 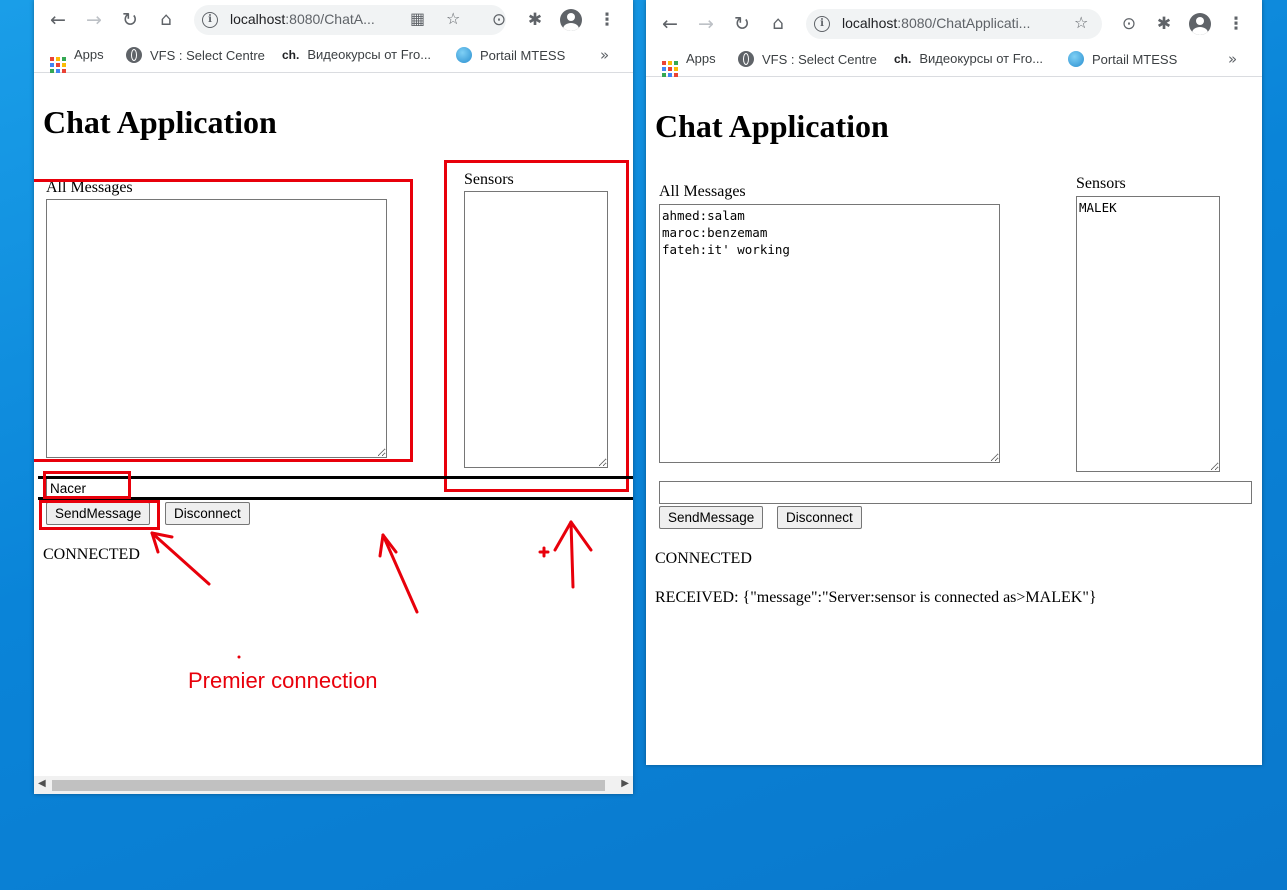 I want to click on globe-icon, so click(x=746, y=59).